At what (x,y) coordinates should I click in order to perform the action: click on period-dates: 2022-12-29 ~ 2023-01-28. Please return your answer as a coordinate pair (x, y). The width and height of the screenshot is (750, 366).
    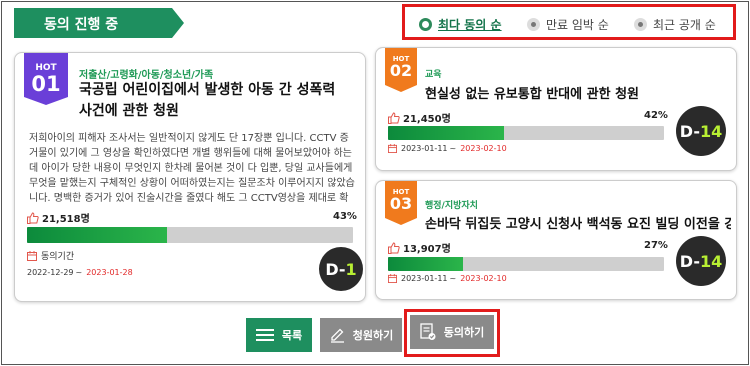
    Looking at the image, I should click on (80, 272).